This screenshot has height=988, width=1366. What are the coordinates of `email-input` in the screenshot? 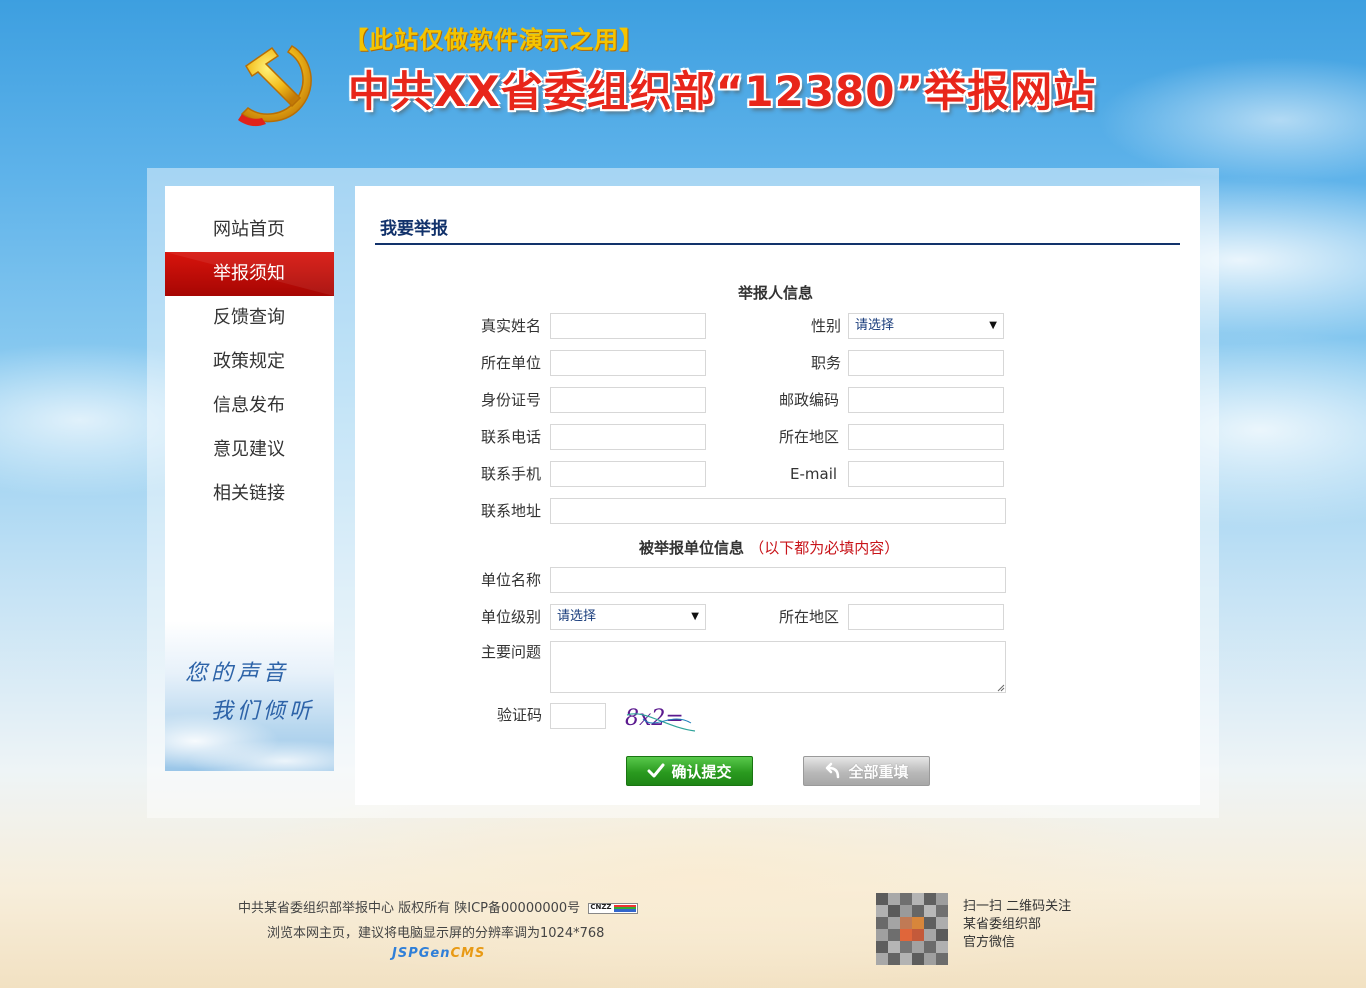 It's located at (926, 474).